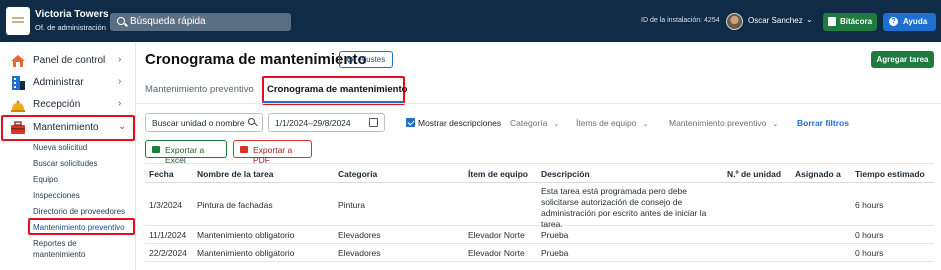 This screenshot has height=270, width=941. I want to click on column-header-fecha: Fecha, so click(161, 174).